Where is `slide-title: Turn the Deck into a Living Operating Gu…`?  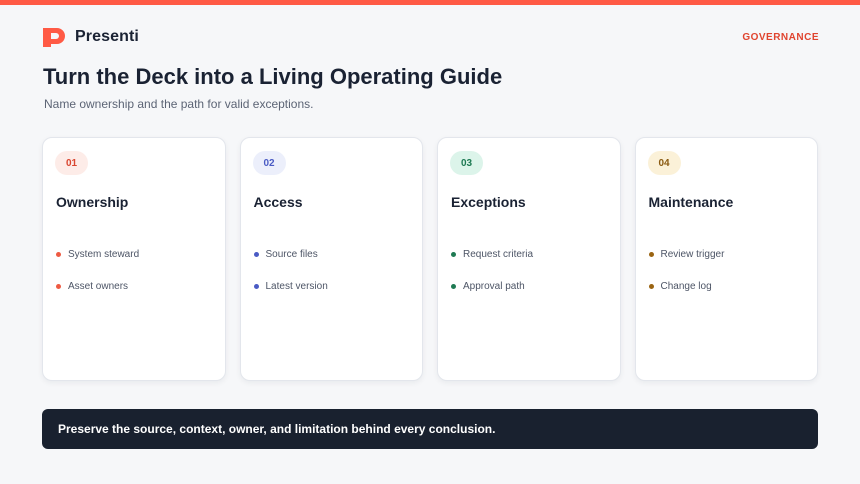 slide-title: Turn the Deck into a Living Operating Gu… is located at coordinates (273, 76).